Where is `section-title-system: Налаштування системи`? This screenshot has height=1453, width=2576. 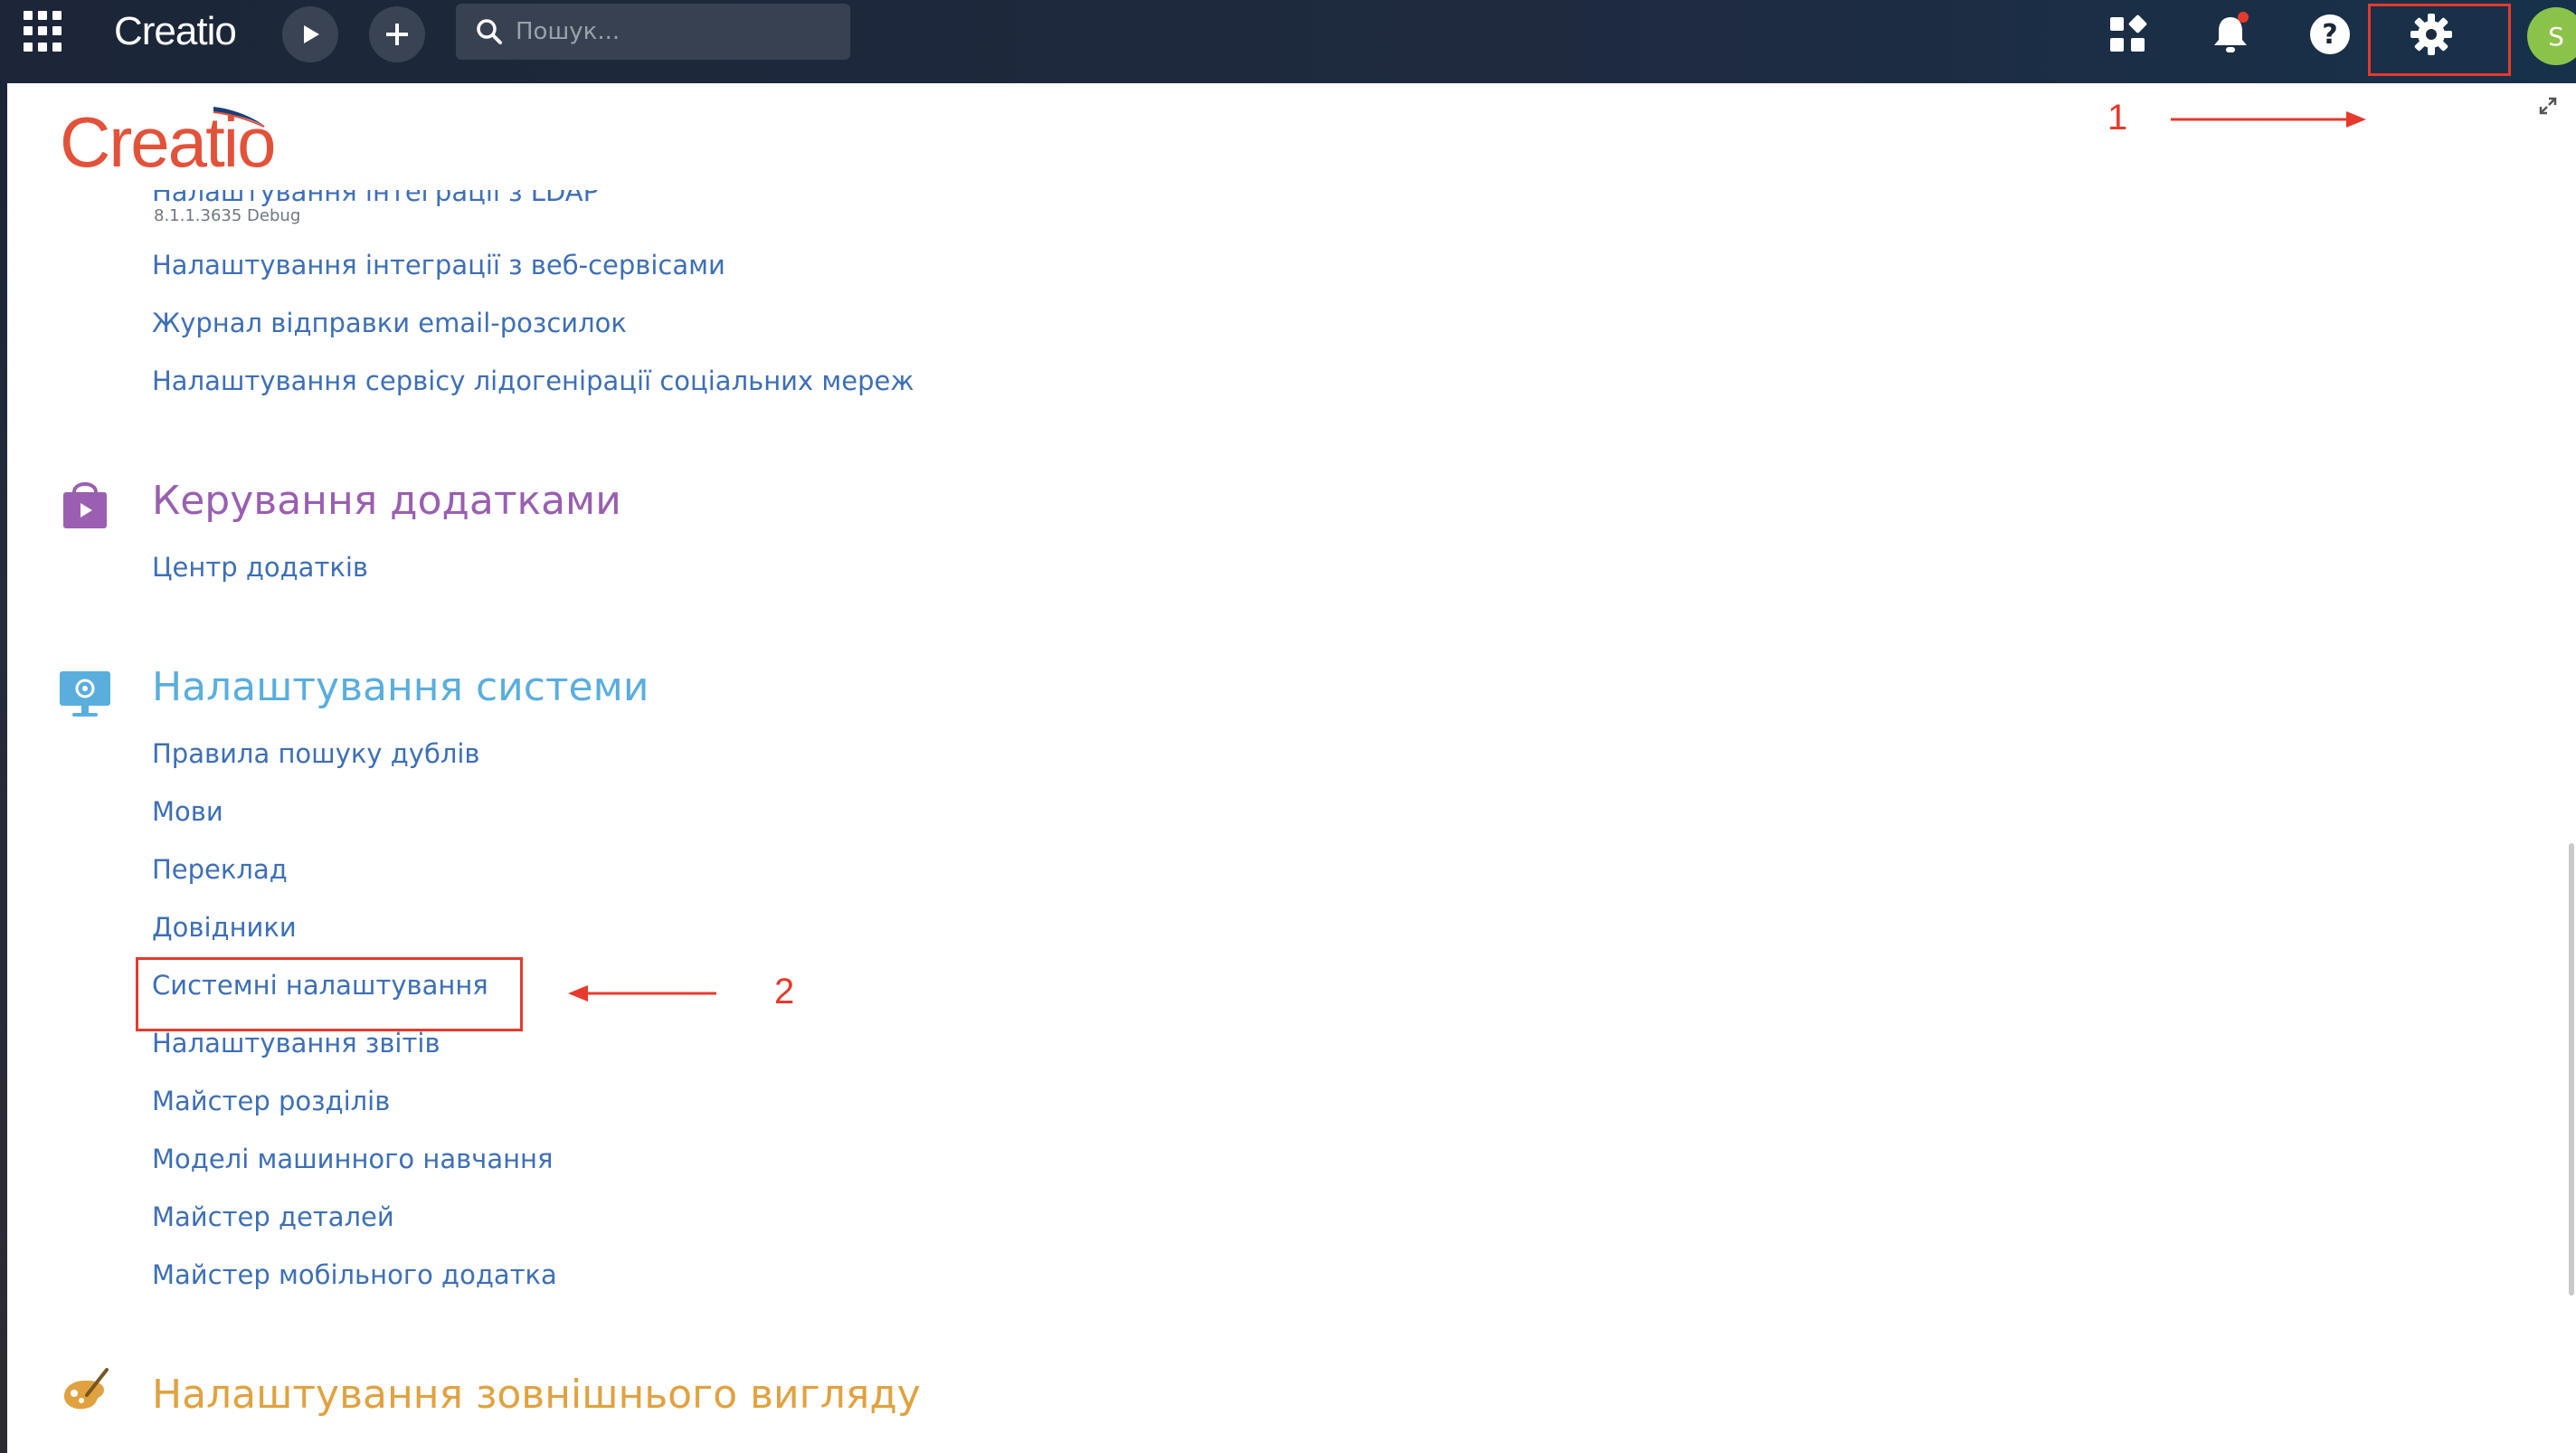
section-title-system: Налаштування системи is located at coordinates (400, 687).